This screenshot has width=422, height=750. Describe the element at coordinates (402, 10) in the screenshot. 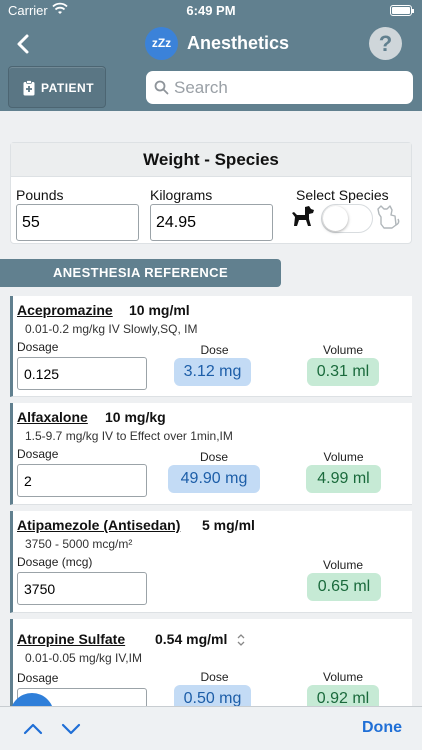

I see `battery-icon` at that location.